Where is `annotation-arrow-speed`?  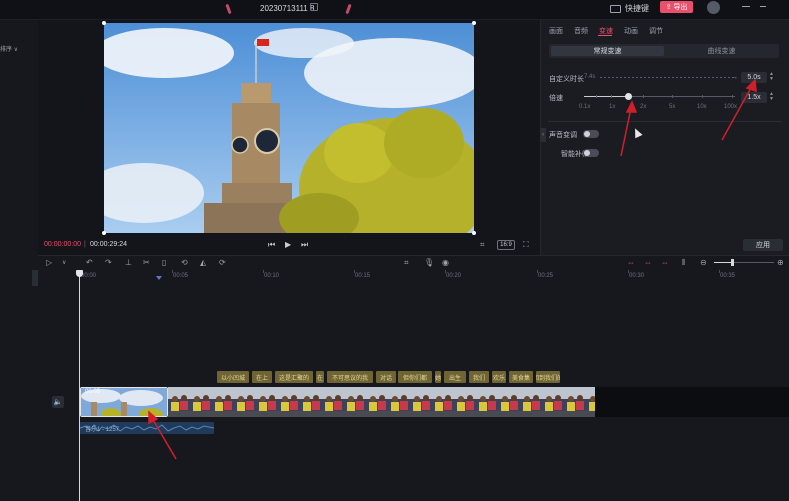
annotation-arrow-speed is located at coordinates (629, 128).